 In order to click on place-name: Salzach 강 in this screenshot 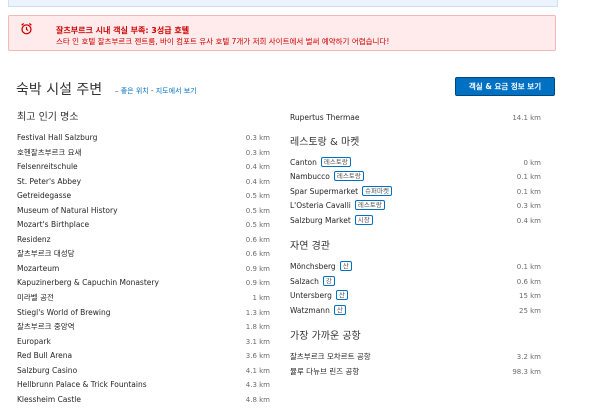, I will do `click(312, 282)`.